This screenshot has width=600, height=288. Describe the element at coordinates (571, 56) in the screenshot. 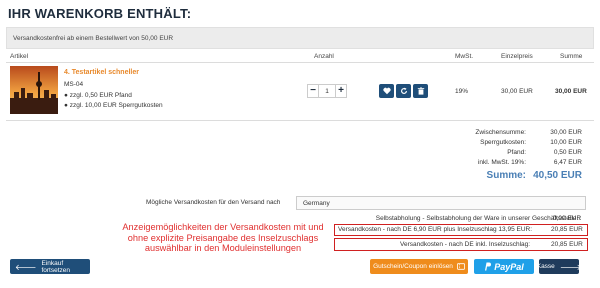

I see `column-total: Summe` at that location.